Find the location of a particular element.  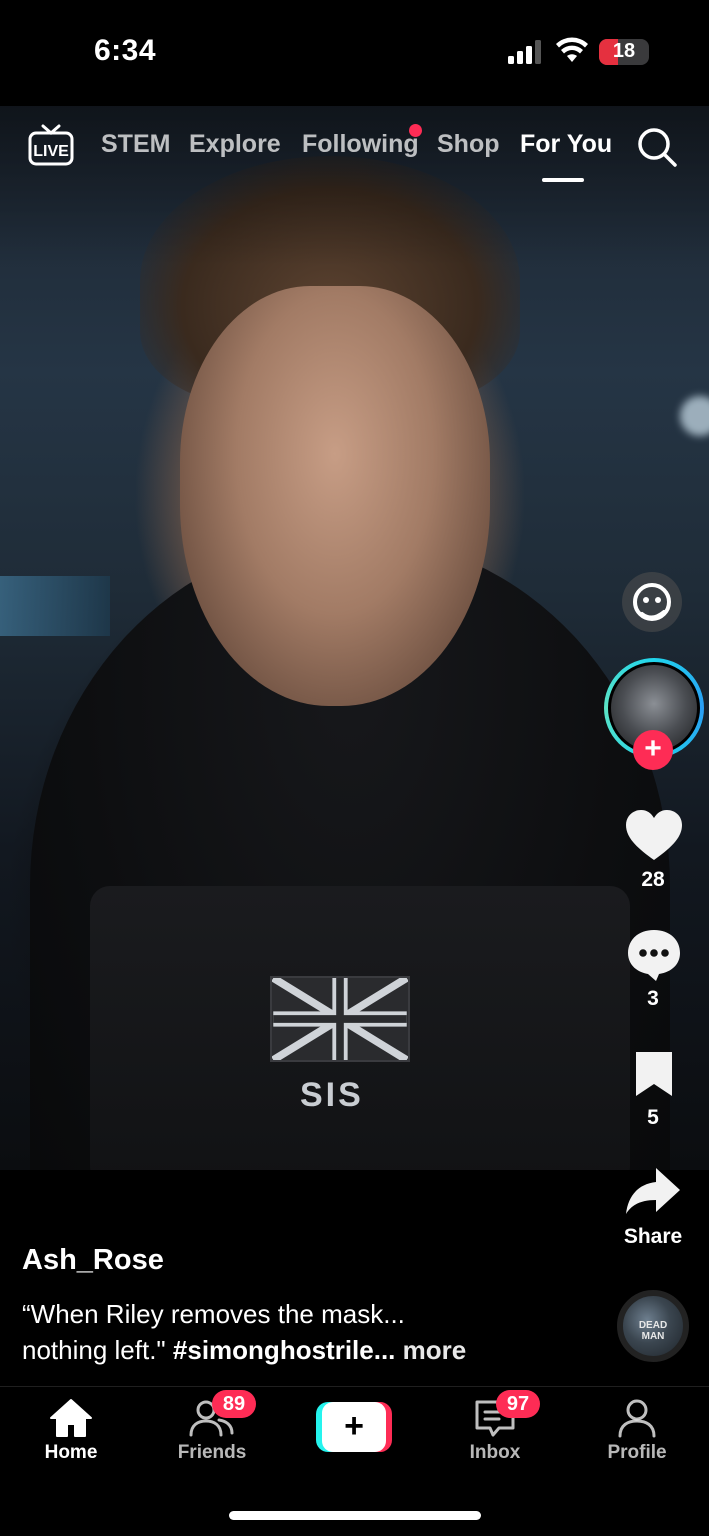

battery-percent: 18 is located at coordinates (624, 51).